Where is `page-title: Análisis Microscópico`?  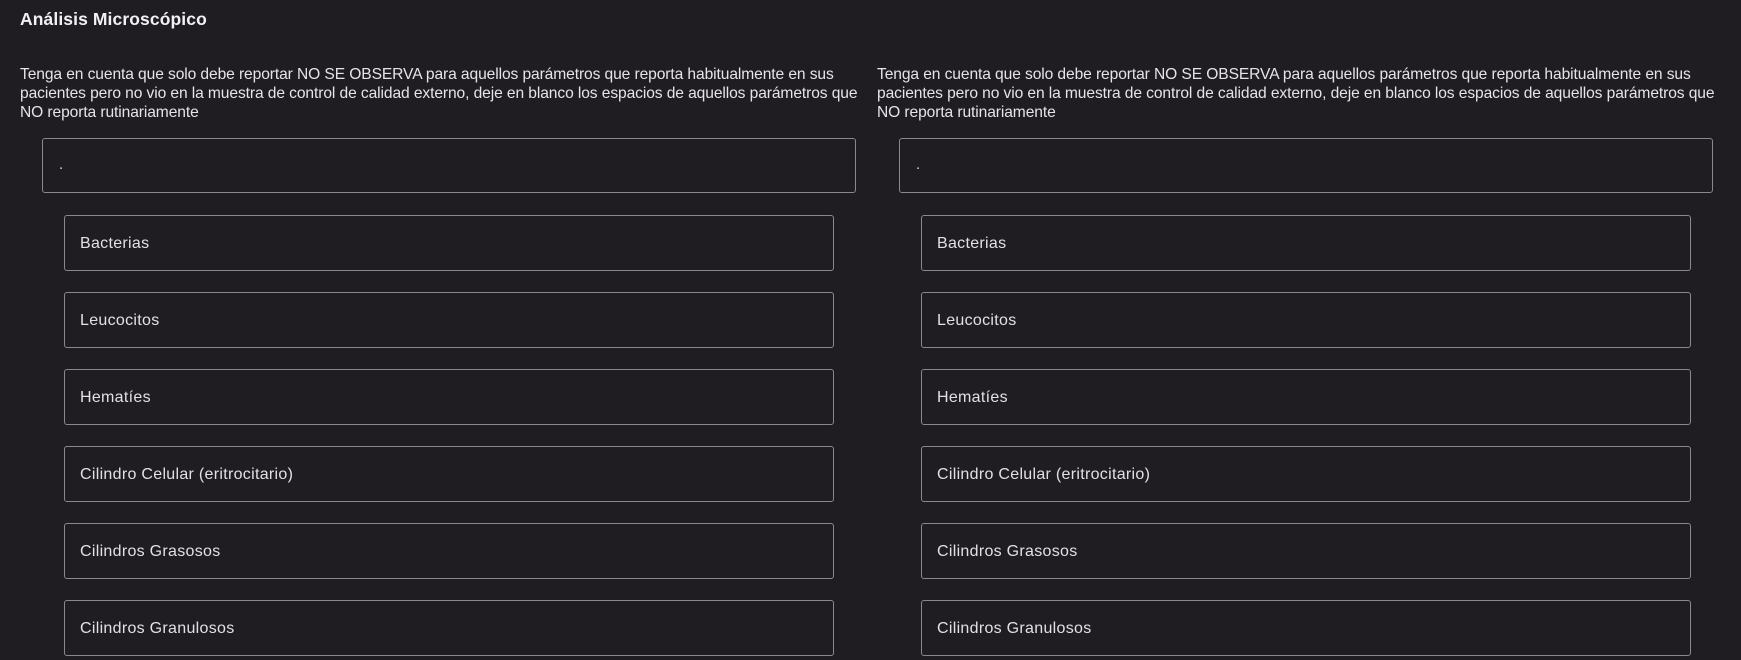
page-title: Análisis Microscópico is located at coordinates (113, 19).